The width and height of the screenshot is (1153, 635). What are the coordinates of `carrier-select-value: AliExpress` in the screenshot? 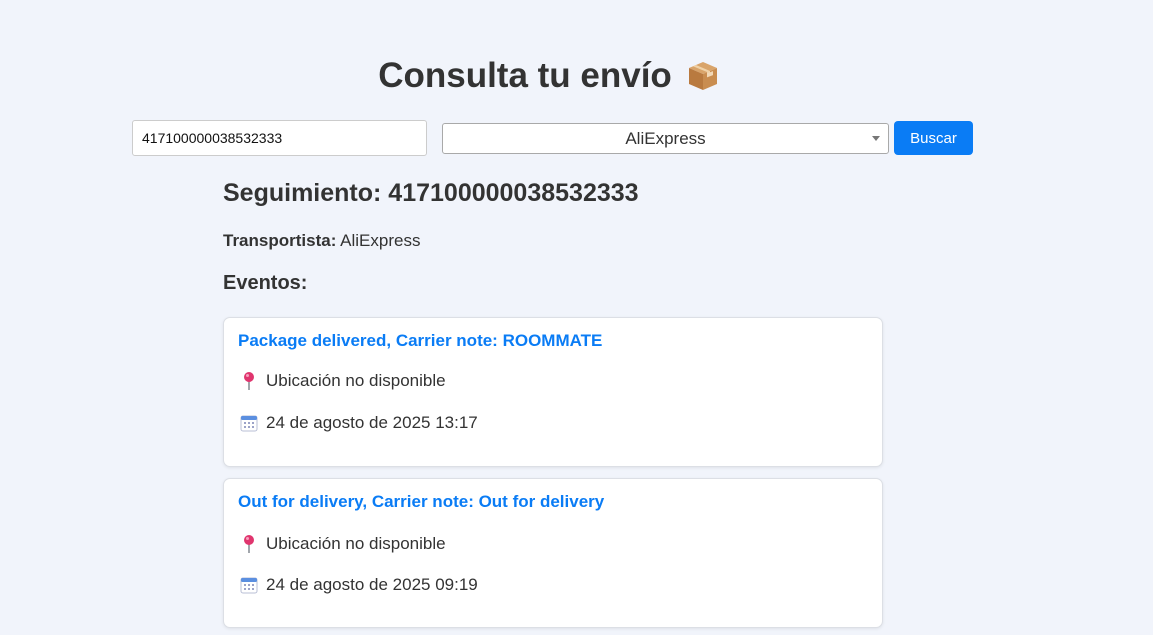 It's located at (665, 138).